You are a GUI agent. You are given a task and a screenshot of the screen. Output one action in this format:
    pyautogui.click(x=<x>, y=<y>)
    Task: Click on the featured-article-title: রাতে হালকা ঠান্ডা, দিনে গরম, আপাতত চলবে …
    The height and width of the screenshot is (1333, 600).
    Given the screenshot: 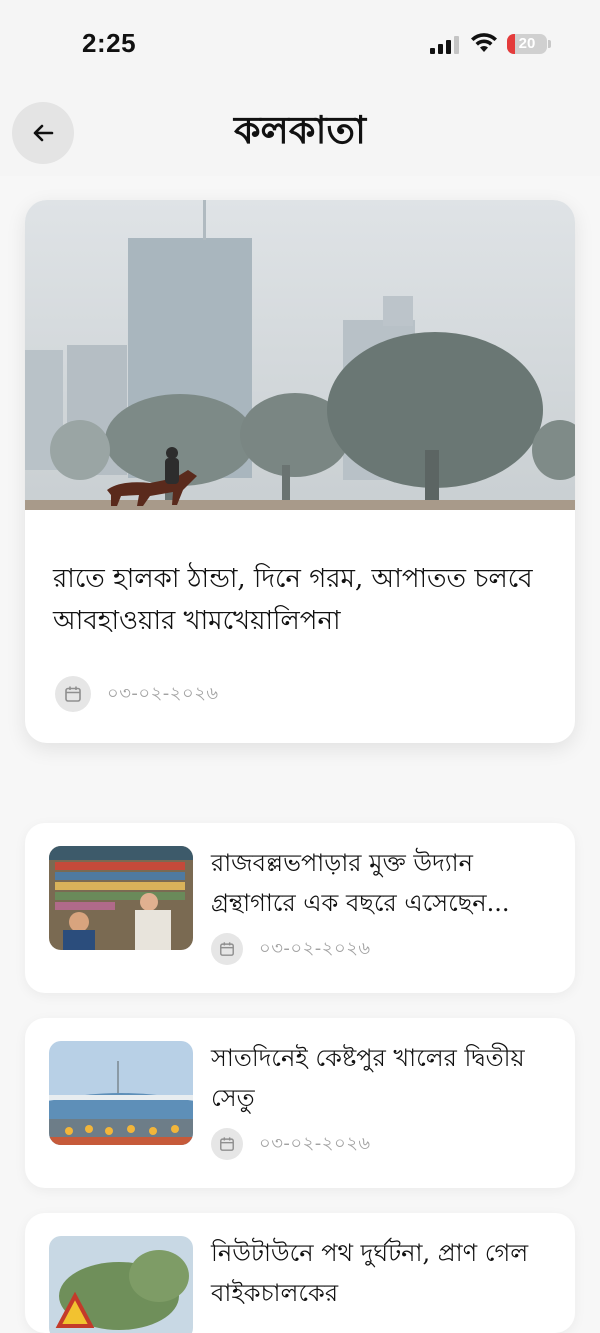 What is the action you would take?
    pyautogui.click(x=293, y=600)
    